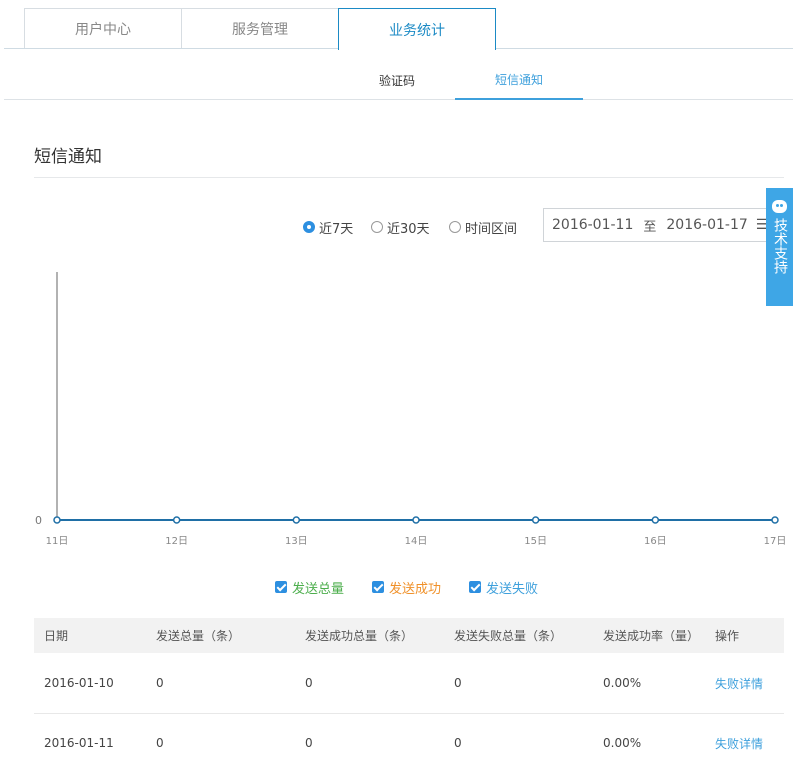 This screenshot has width=794, height=773. I want to click on title-divider, so click(409, 177).